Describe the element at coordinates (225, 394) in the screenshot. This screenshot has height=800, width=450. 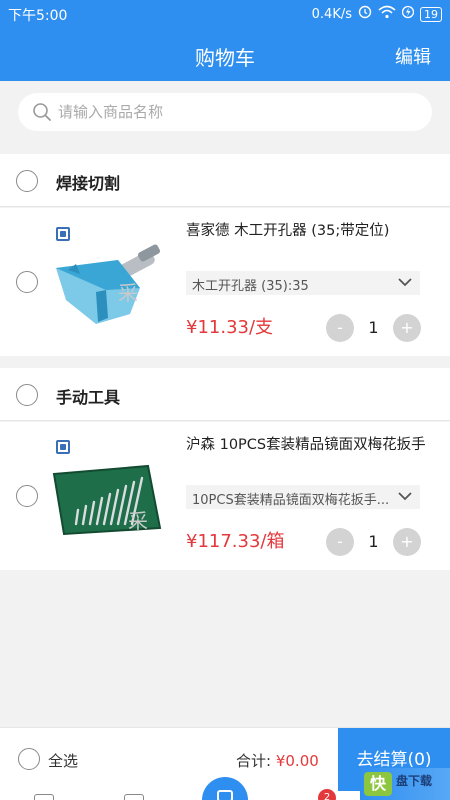
I see `group-header: 手动工具` at that location.